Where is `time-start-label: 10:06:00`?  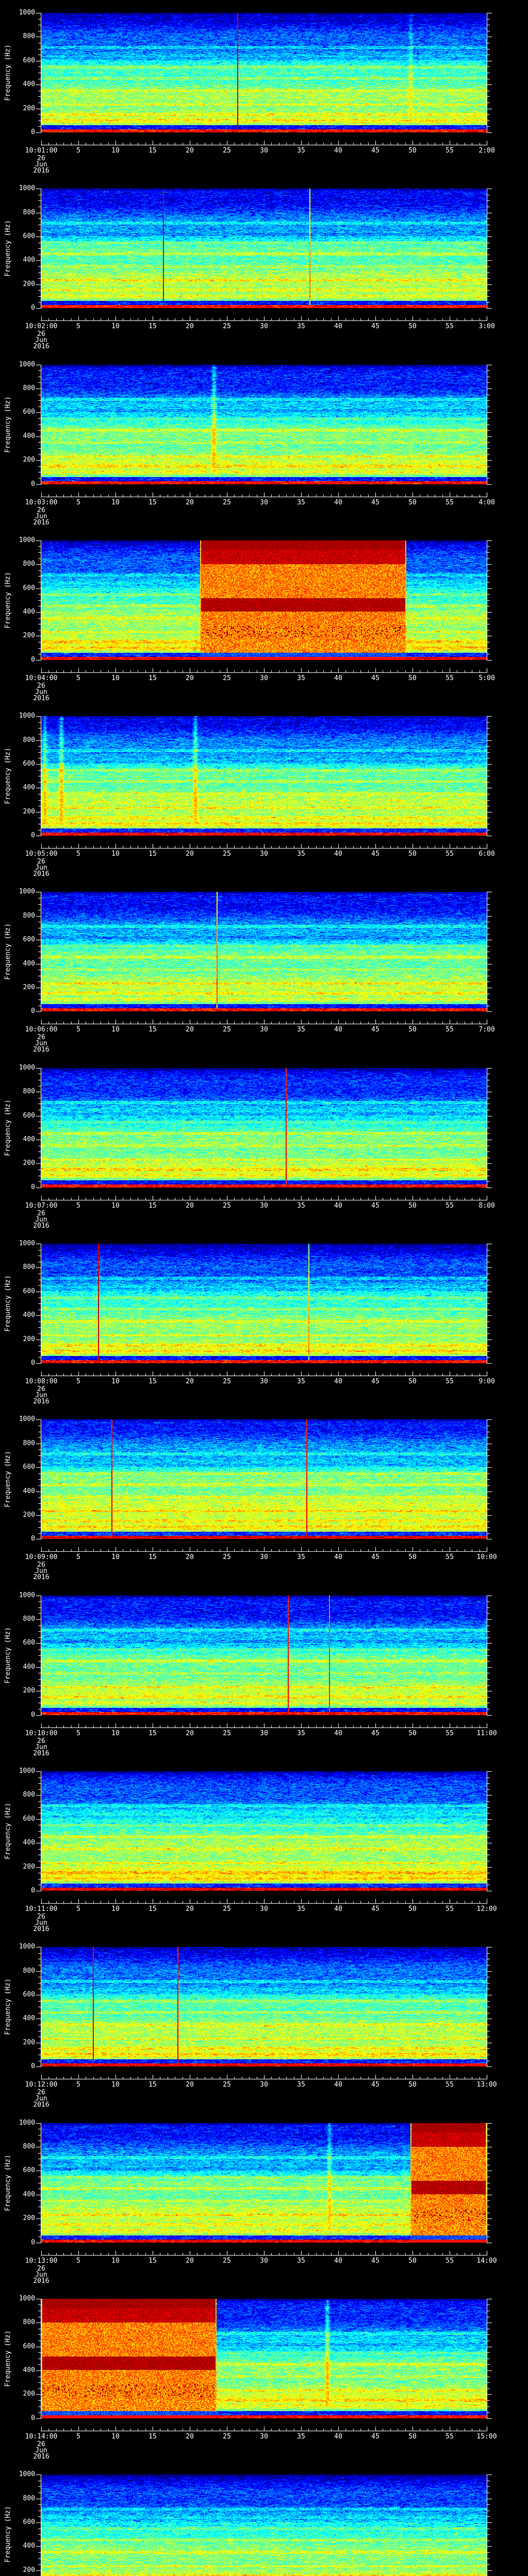
time-start-label: 10:06:00 is located at coordinates (41, 1030).